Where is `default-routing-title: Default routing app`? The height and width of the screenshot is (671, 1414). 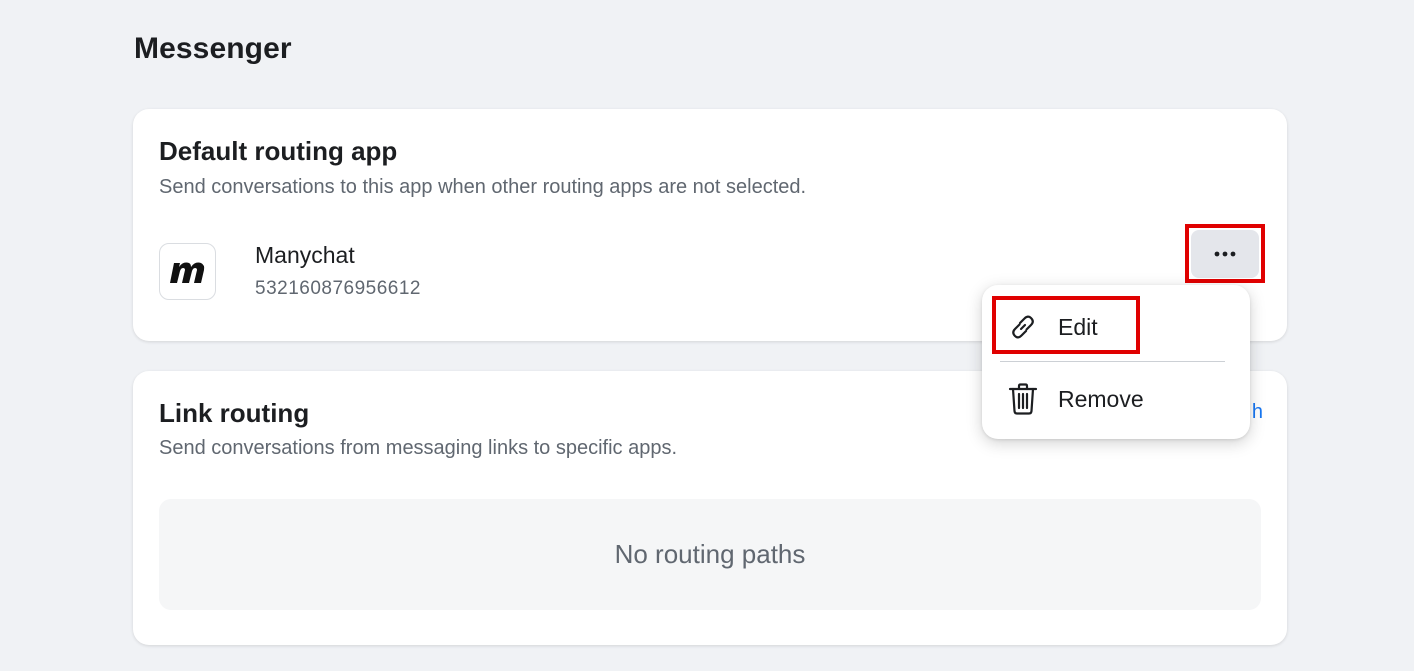
default-routing-title: Default routing app is located at coordinates (278, 151).